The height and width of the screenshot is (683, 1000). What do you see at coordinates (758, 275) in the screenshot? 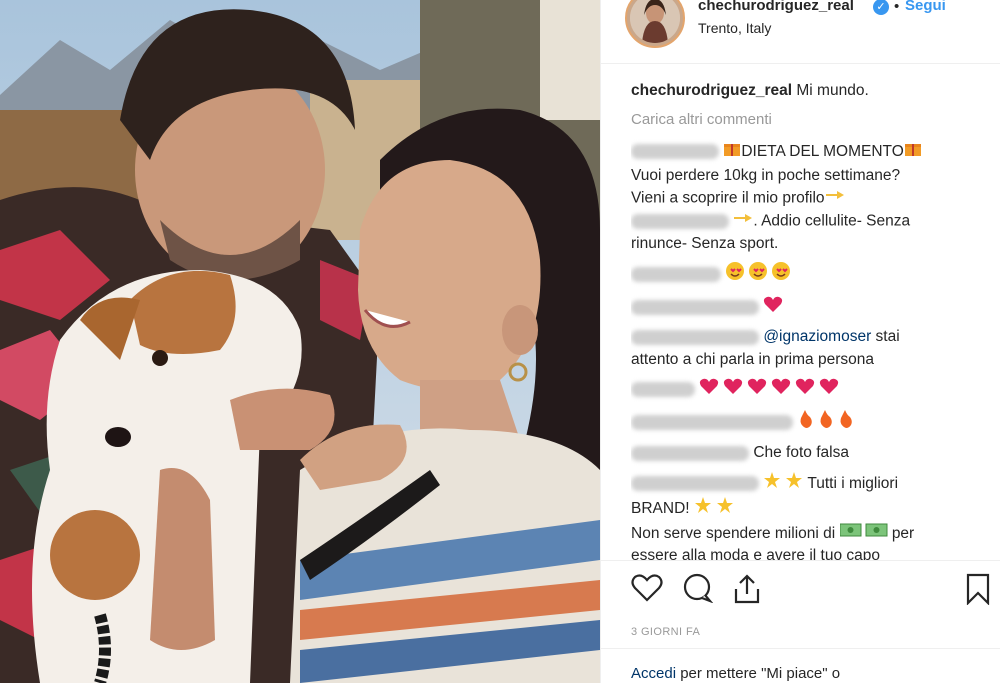
I see `heart-eyes-emoji-icon` at bounding box center [758, 275].